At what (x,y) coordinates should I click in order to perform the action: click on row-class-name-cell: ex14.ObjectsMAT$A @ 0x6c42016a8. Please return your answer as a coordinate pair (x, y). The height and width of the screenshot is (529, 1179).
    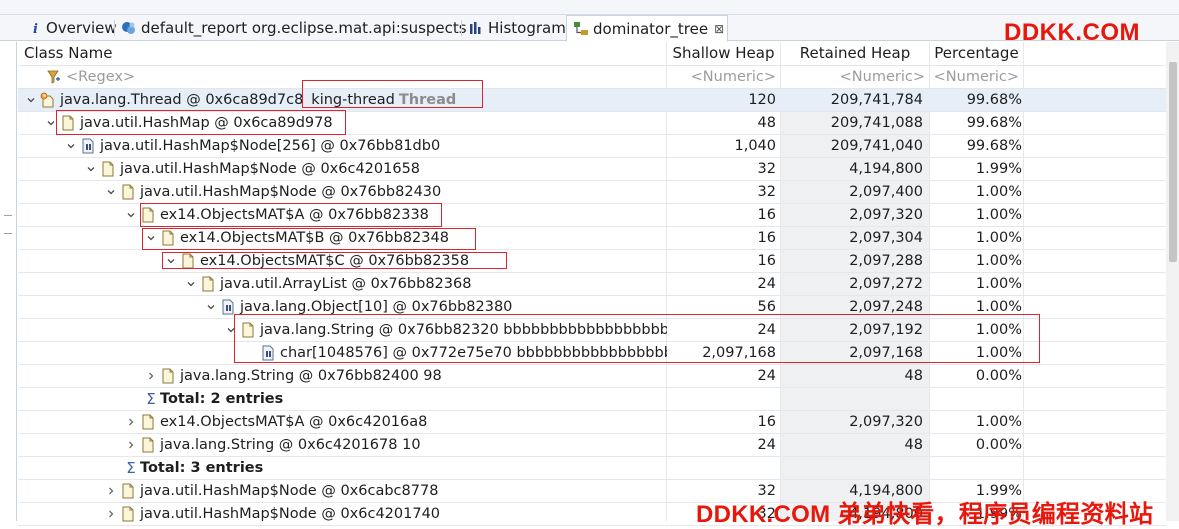
    Looking at the image, I should click on (342, 422).